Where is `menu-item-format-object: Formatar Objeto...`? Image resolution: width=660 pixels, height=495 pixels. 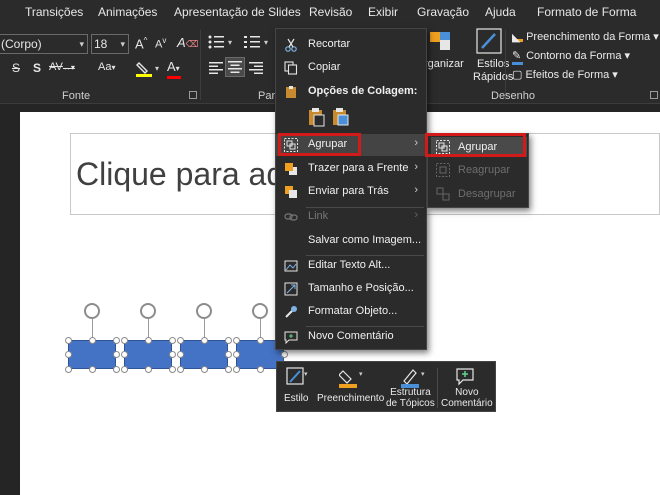
menu-item-format-object: Formatar Objeto... is located at coordinates (351, 312).